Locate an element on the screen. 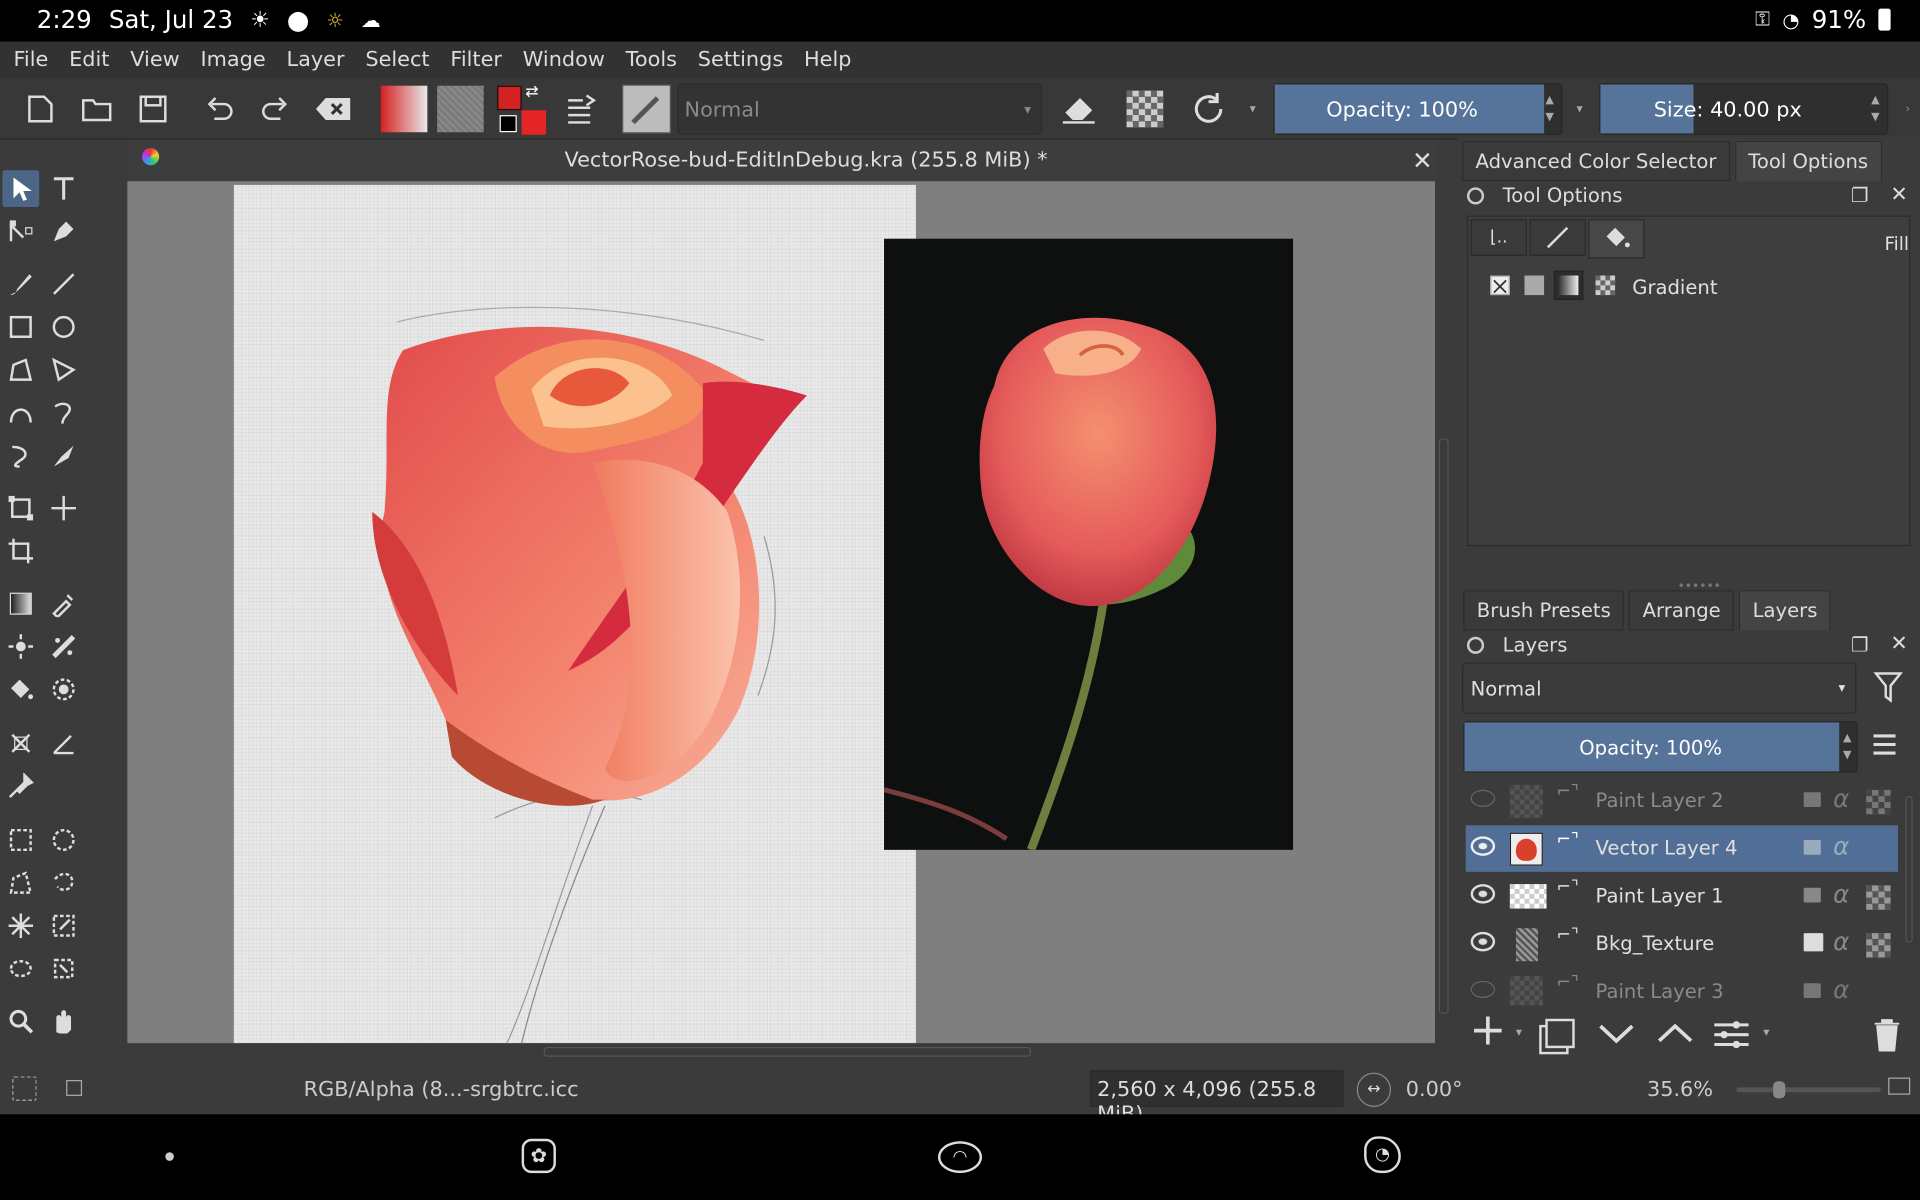  redo-icon is located at coordinates (275, 108).